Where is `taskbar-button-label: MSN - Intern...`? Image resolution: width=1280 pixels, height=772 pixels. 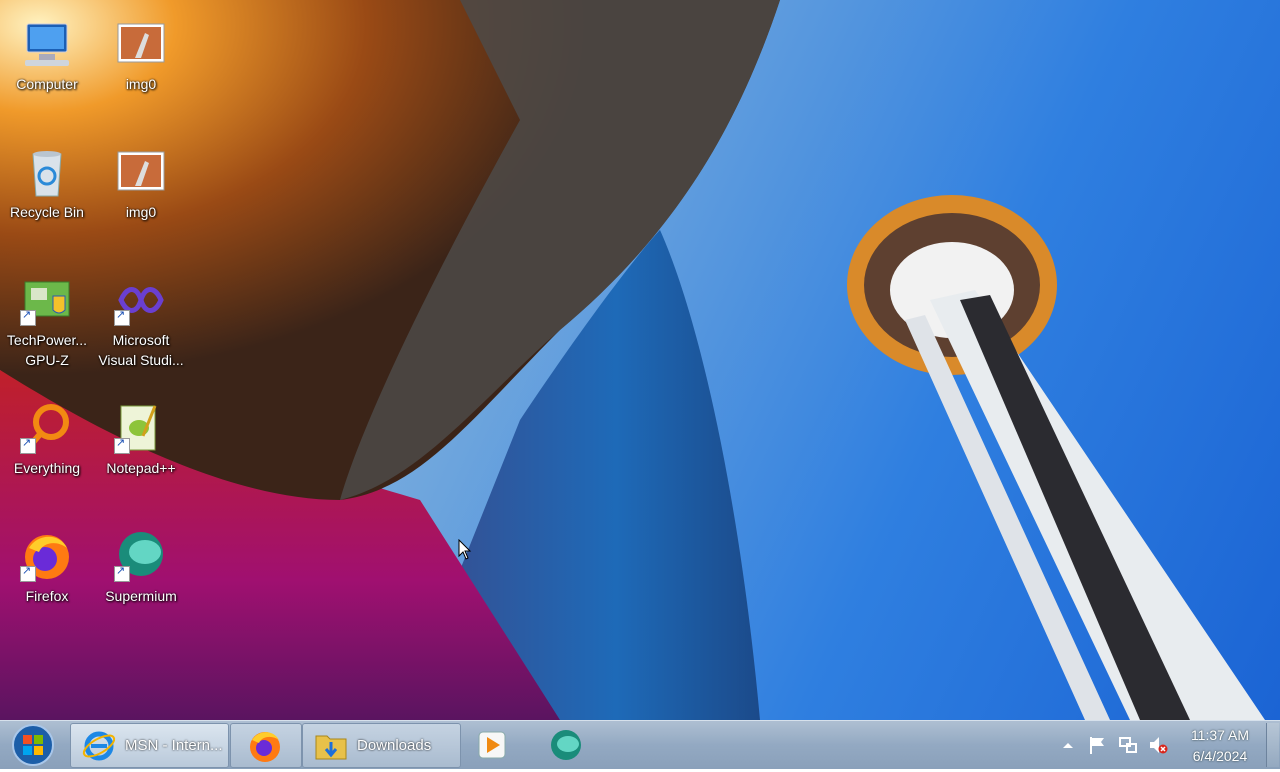 taskbar-button-label: MSN - Intern... is located at coordinates (174, 745).